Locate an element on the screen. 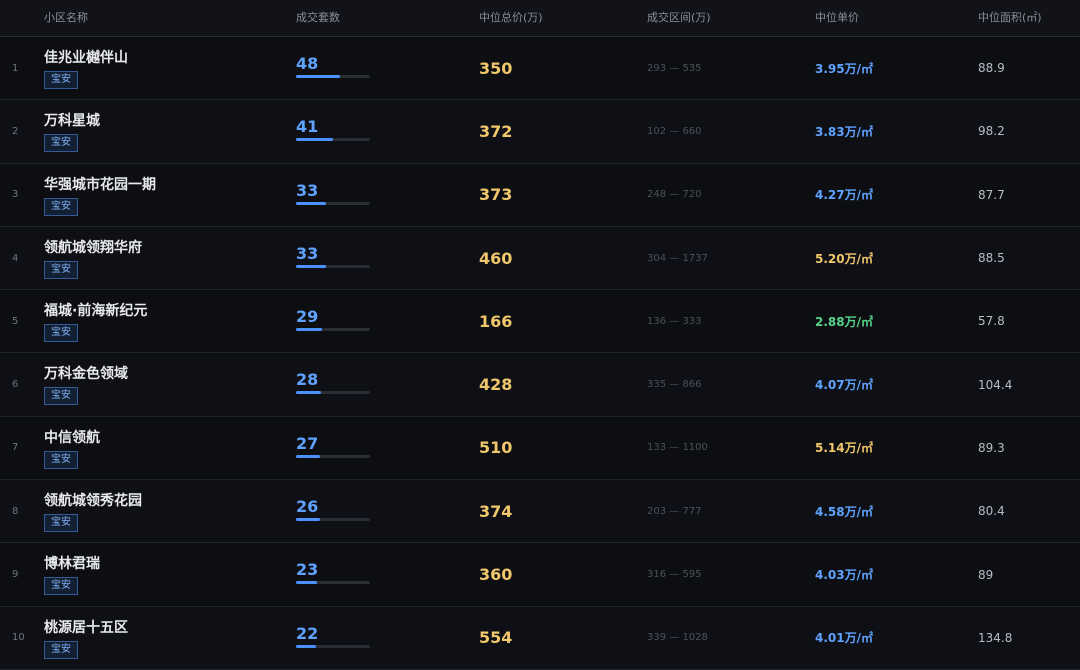 The width and height of the screenshot is (1080, 670). rank-number: 5 is located at coordinates (15, 321).